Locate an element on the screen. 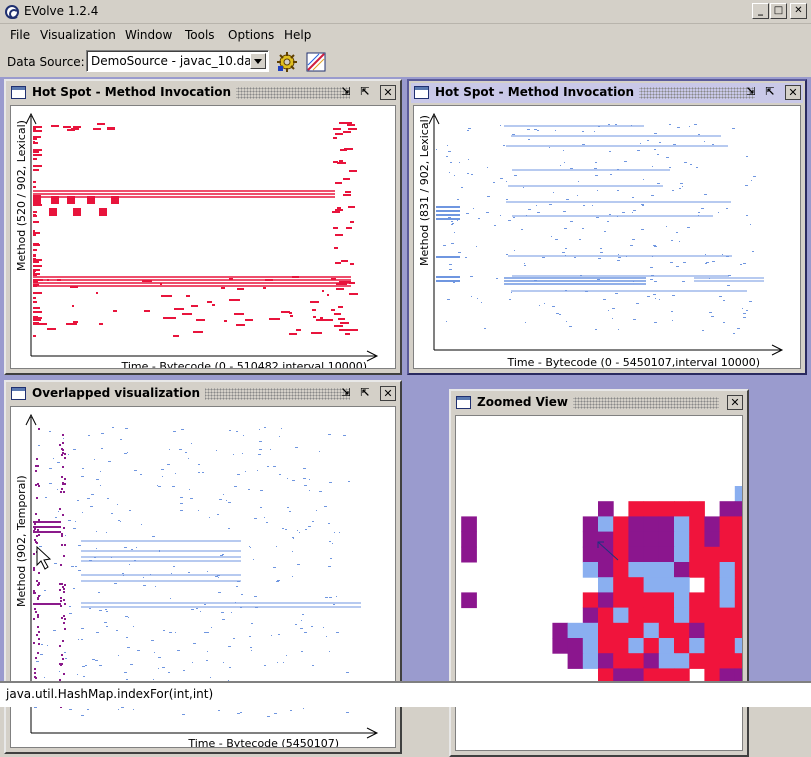 Image resolution: width=811 pixels, height=757 pixels. menu-file: File is located at coordinates (20, 35).